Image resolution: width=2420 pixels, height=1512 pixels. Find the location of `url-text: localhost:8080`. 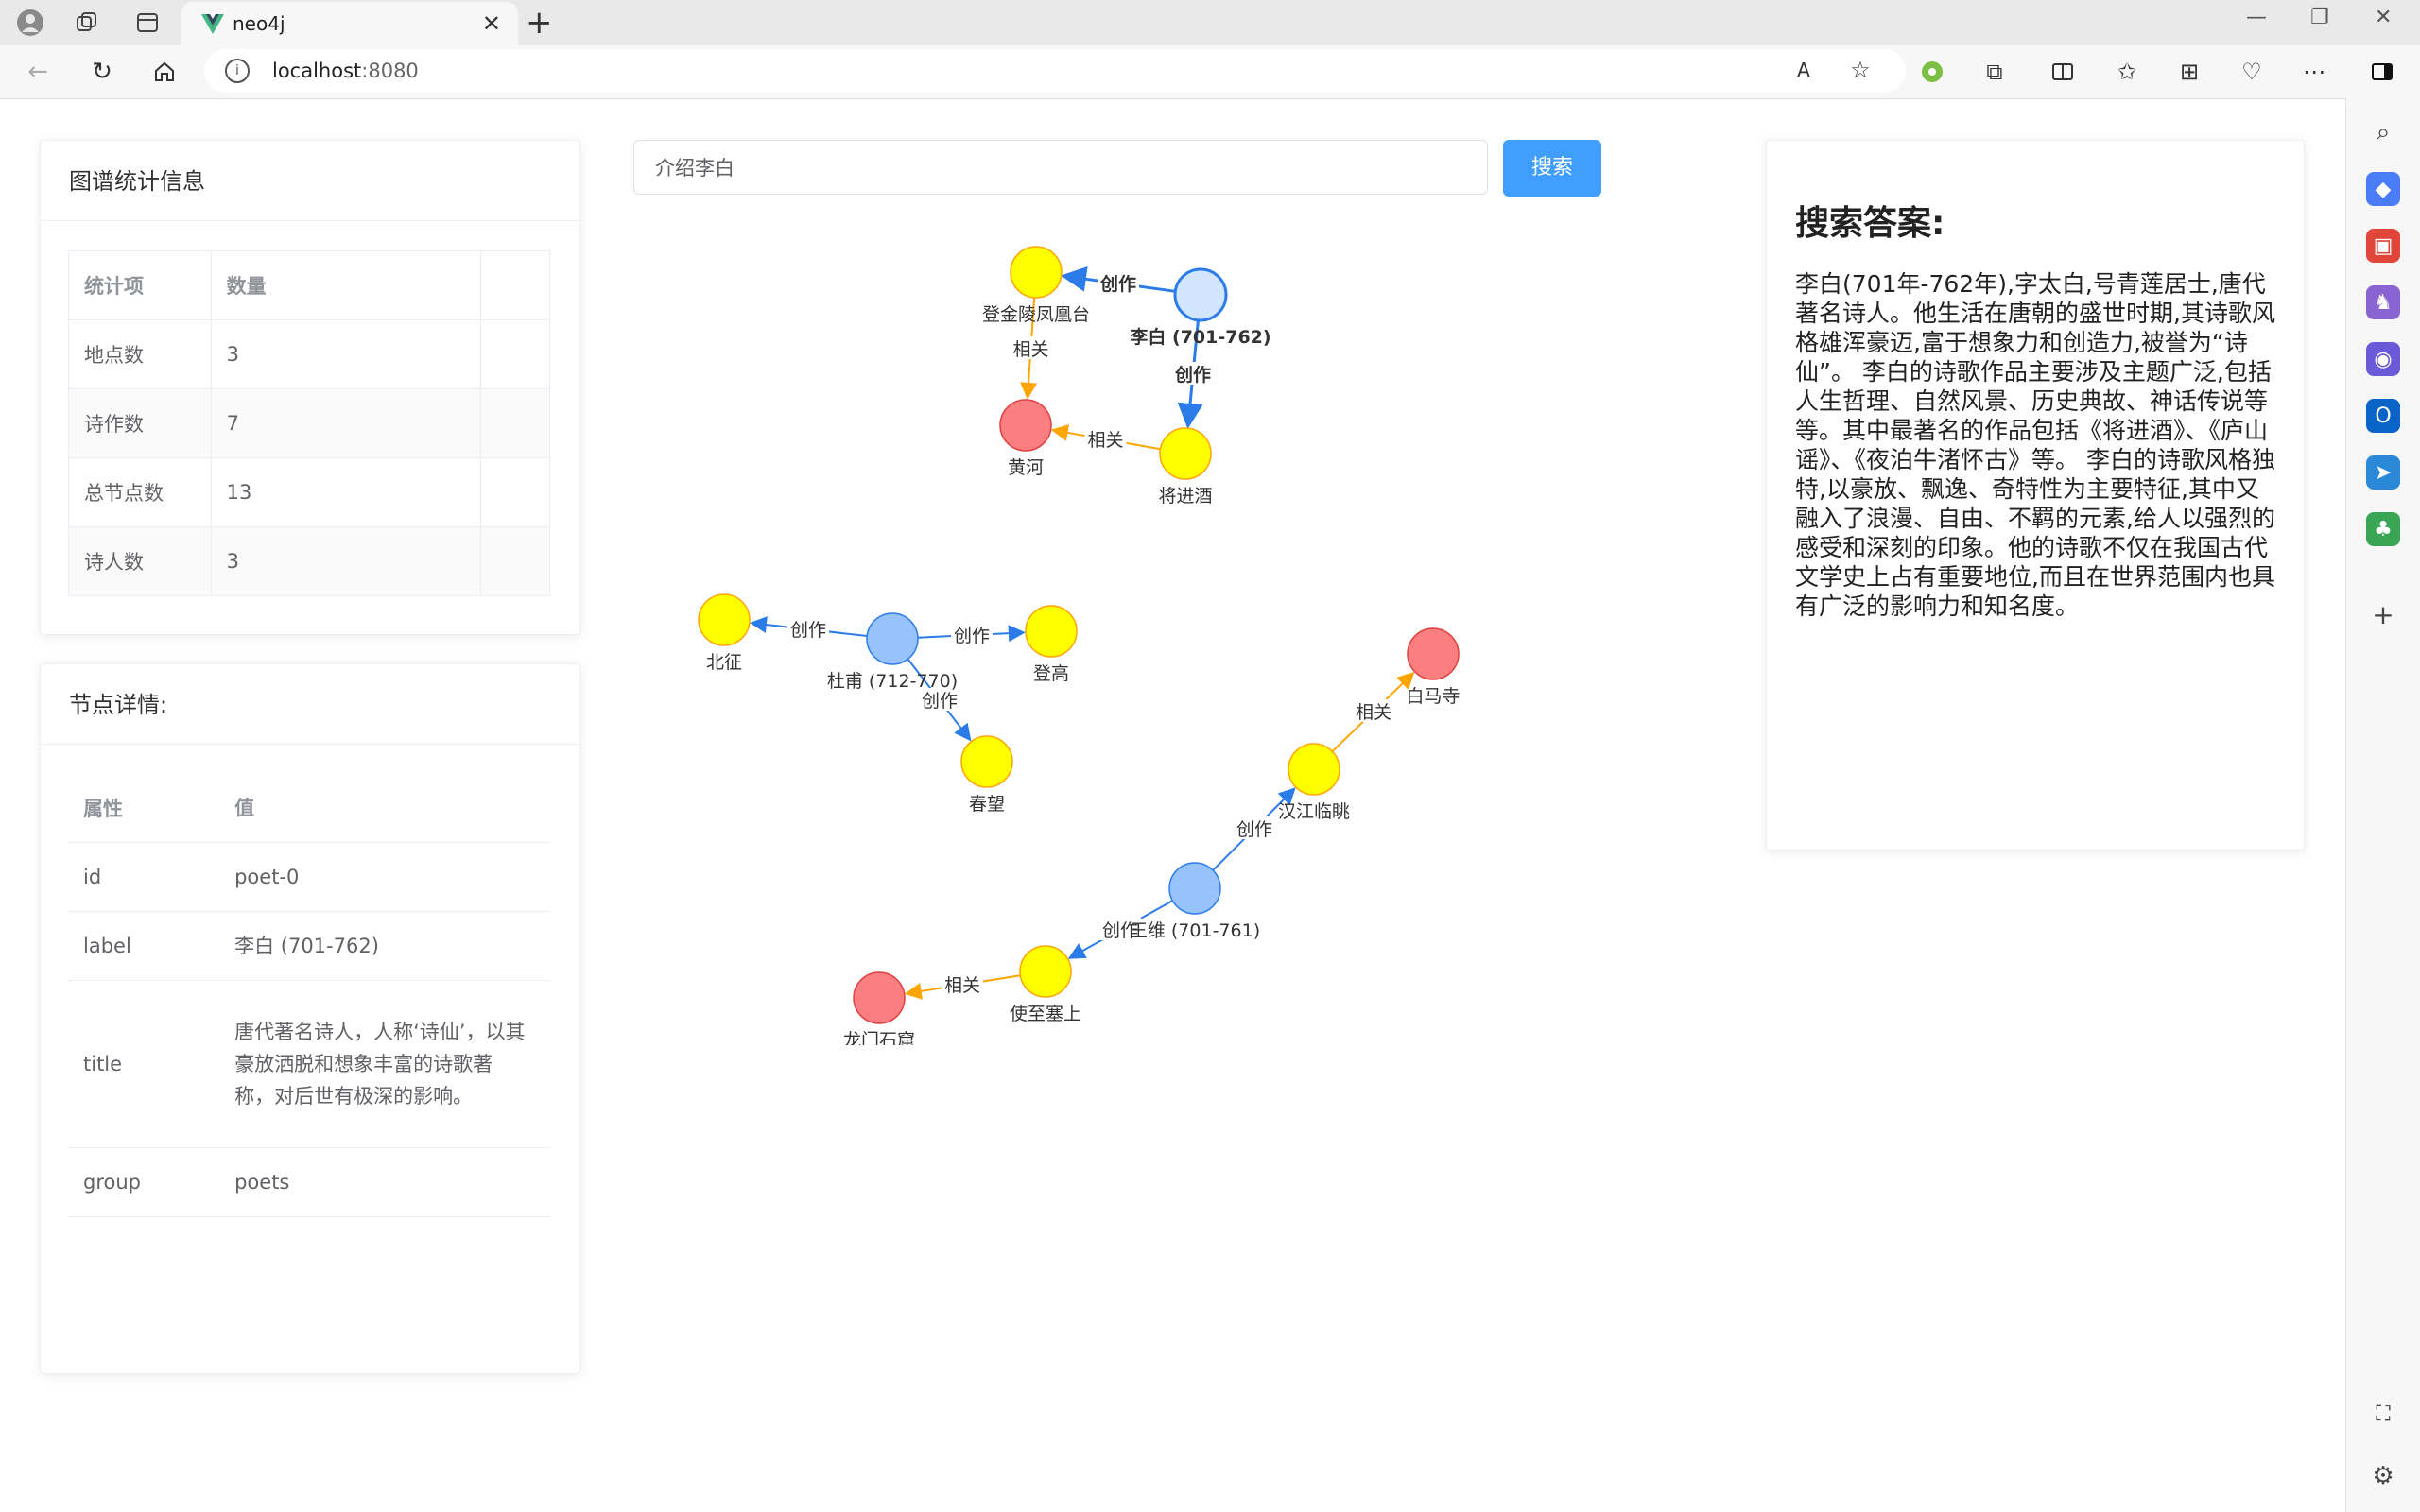

url-text: localhost:8080 is located at coordinates (345, 71).